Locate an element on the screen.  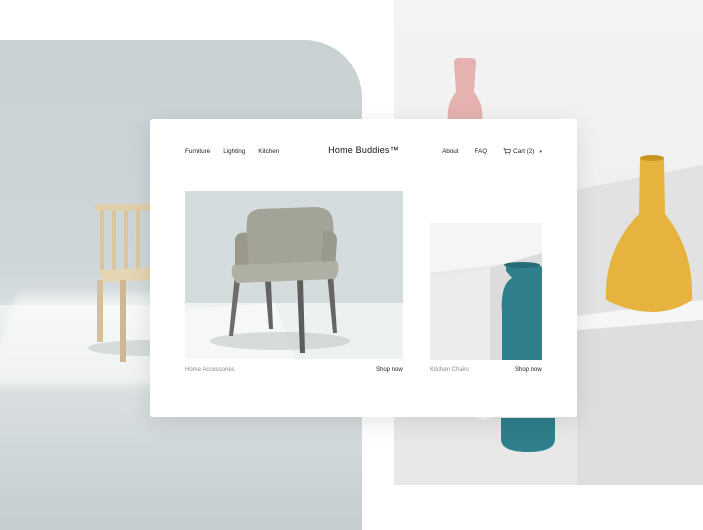
teal-vase-illustration is located at coordinates (486, 291).